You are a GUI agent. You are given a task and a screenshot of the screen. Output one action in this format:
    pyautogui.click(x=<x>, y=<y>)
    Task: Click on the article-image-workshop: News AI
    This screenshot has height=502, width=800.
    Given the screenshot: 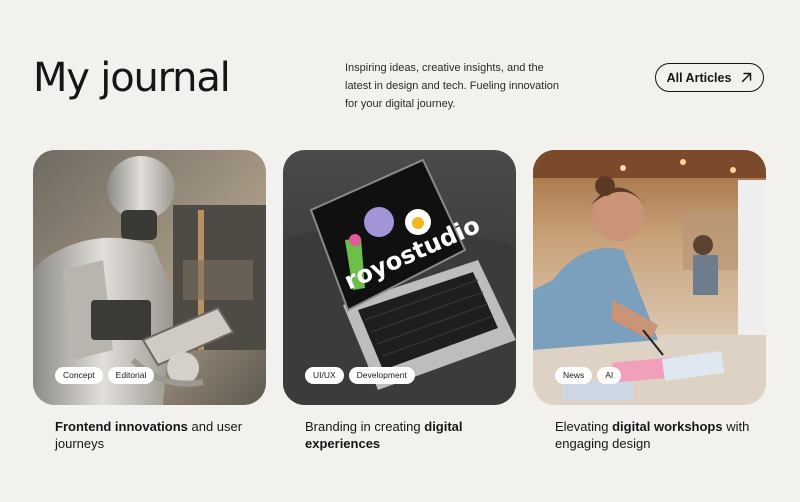 What is the action you would take?
    pyautogui.click(x=649, y=277)
    